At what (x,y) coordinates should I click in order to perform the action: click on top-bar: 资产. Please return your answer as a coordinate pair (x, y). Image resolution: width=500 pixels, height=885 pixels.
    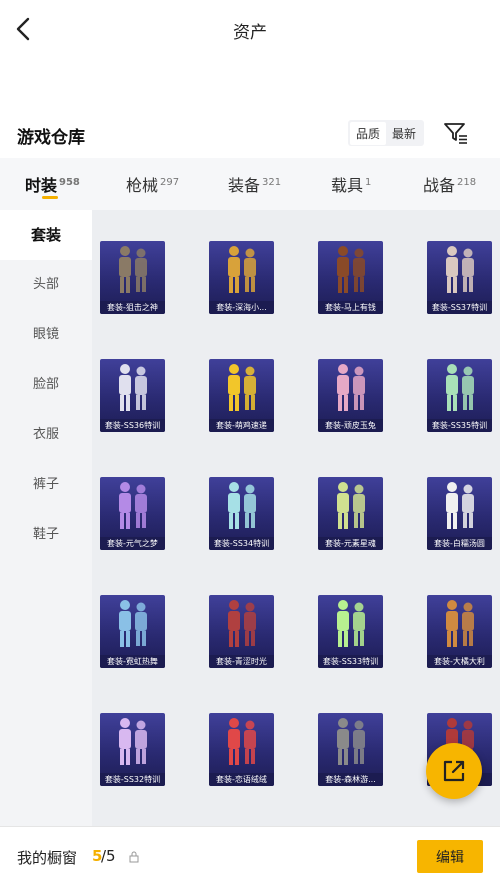
    Looking at the image, I should click on (250, 29).